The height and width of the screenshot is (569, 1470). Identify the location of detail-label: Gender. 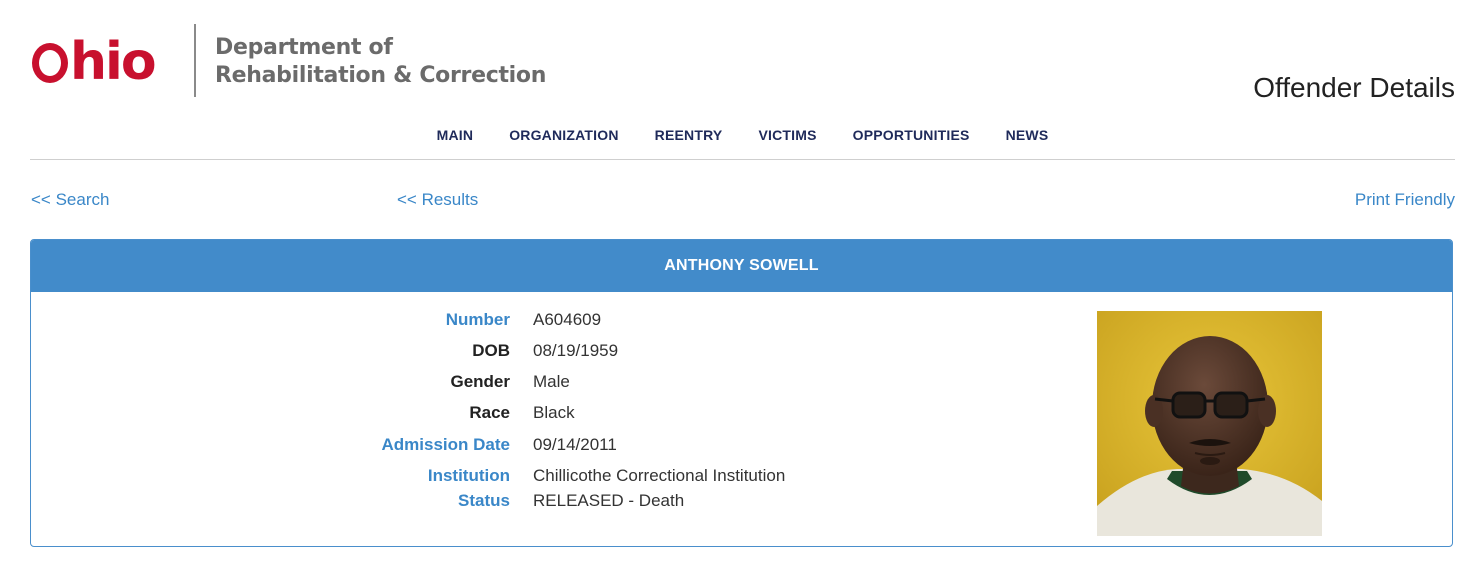
(480, 381).